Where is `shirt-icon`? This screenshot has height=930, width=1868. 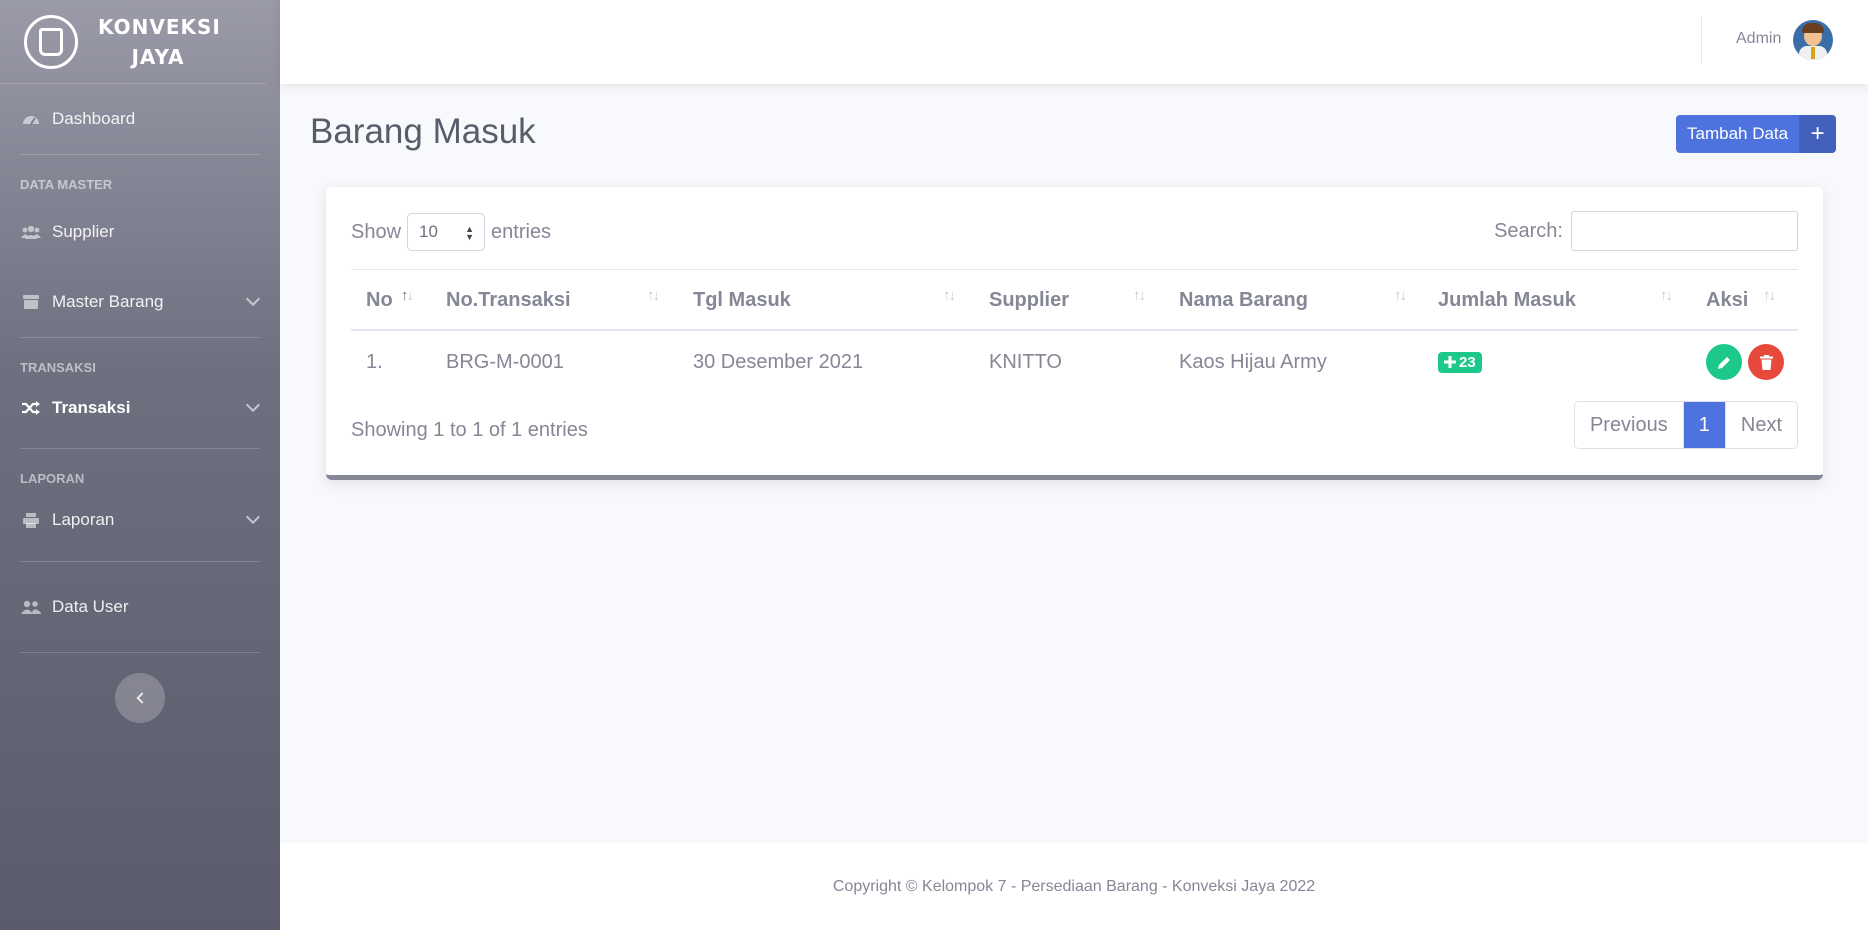
shirt-icon is located at coordinates (51, 41).